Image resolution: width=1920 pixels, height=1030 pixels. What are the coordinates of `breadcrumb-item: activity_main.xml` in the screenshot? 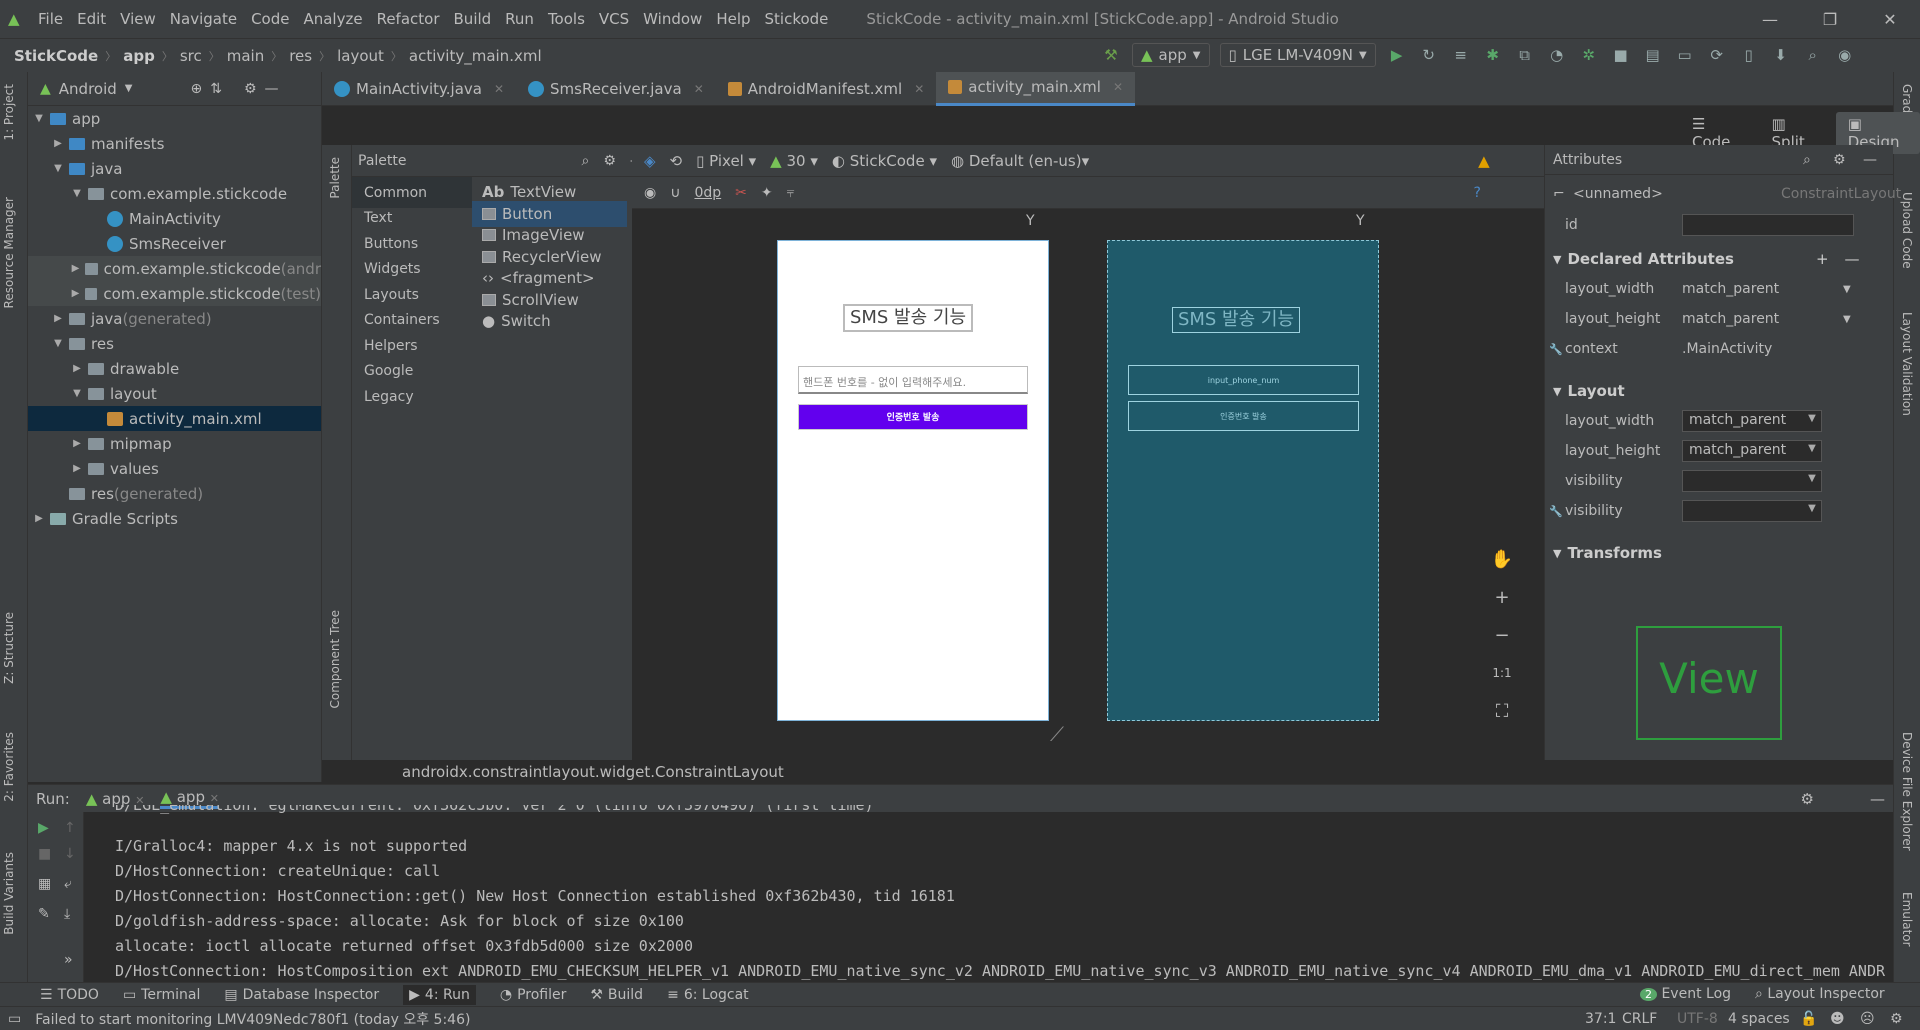 It's located at (475, 56).